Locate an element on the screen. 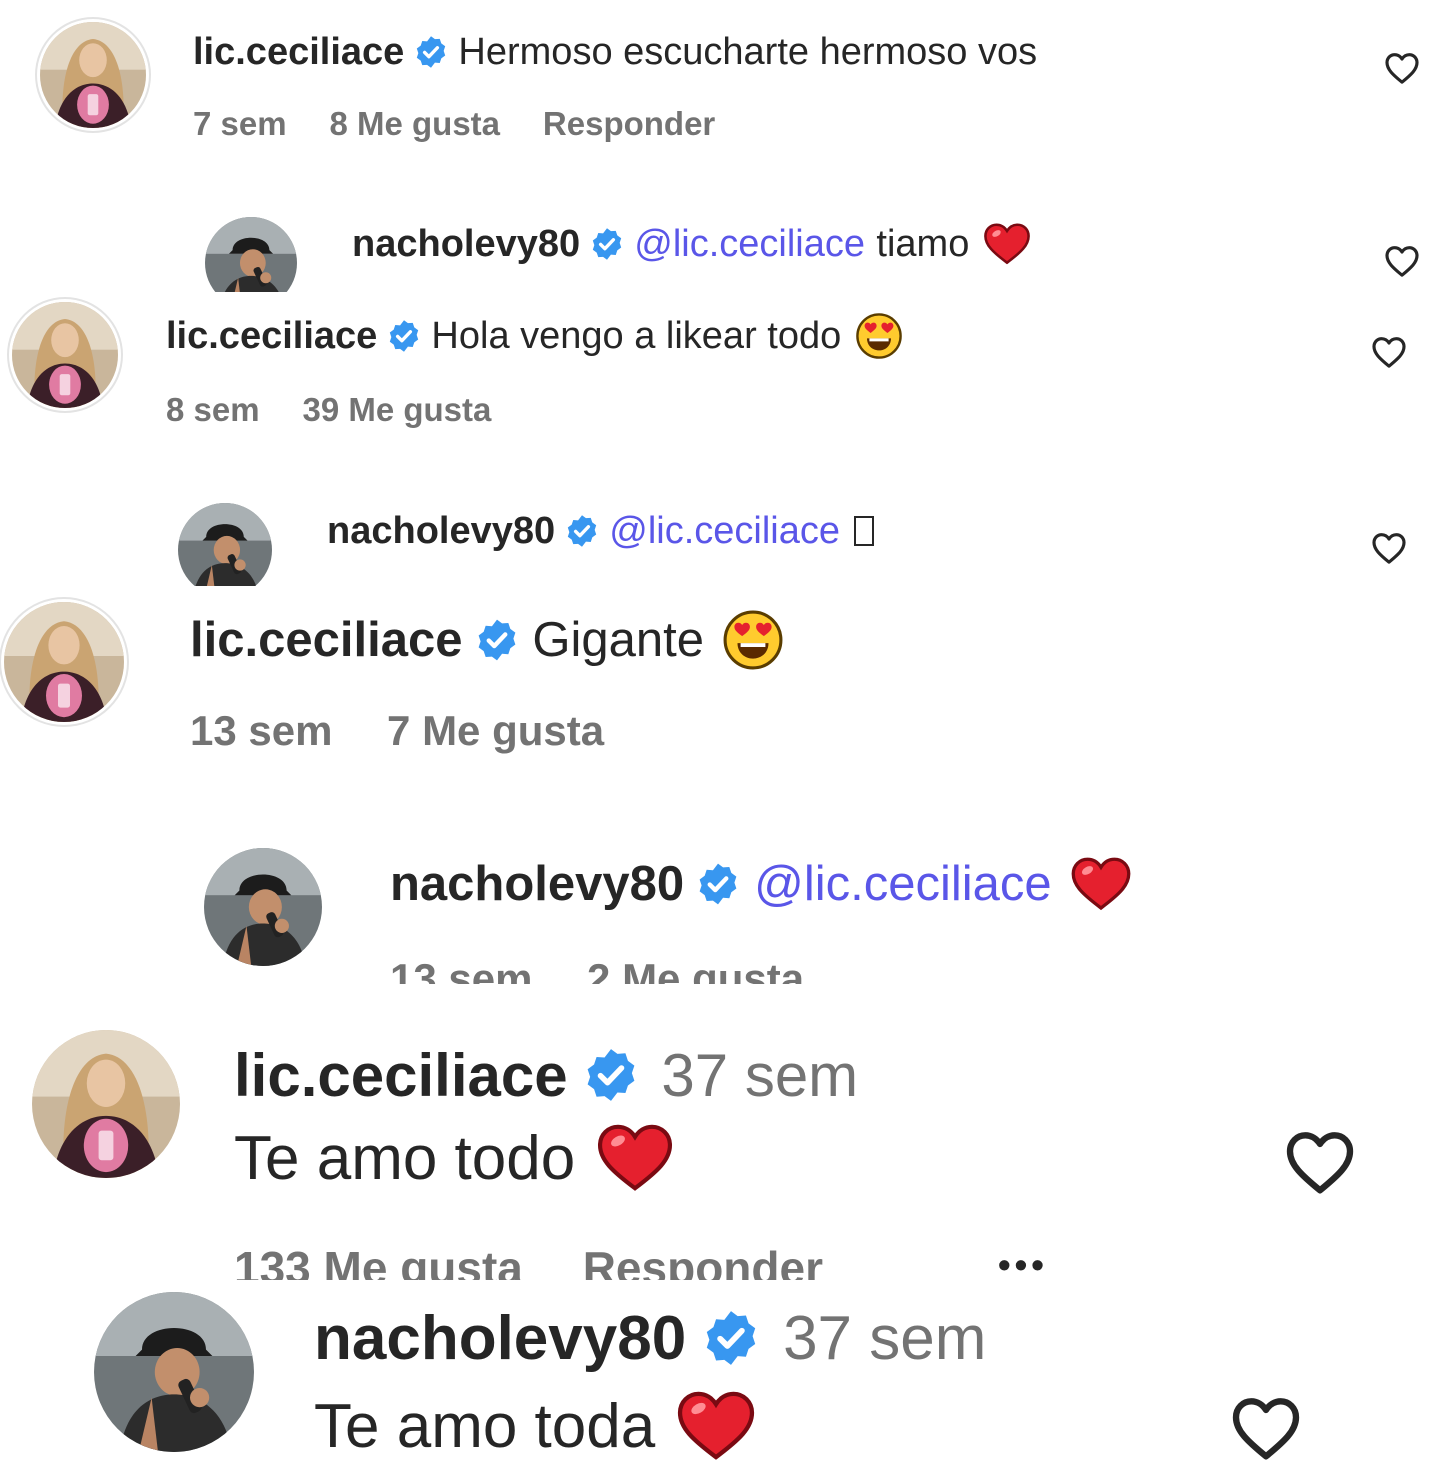 The image size is (1440, 1466). comment-text: Te amo toda is located at coordinates (485, 1426).